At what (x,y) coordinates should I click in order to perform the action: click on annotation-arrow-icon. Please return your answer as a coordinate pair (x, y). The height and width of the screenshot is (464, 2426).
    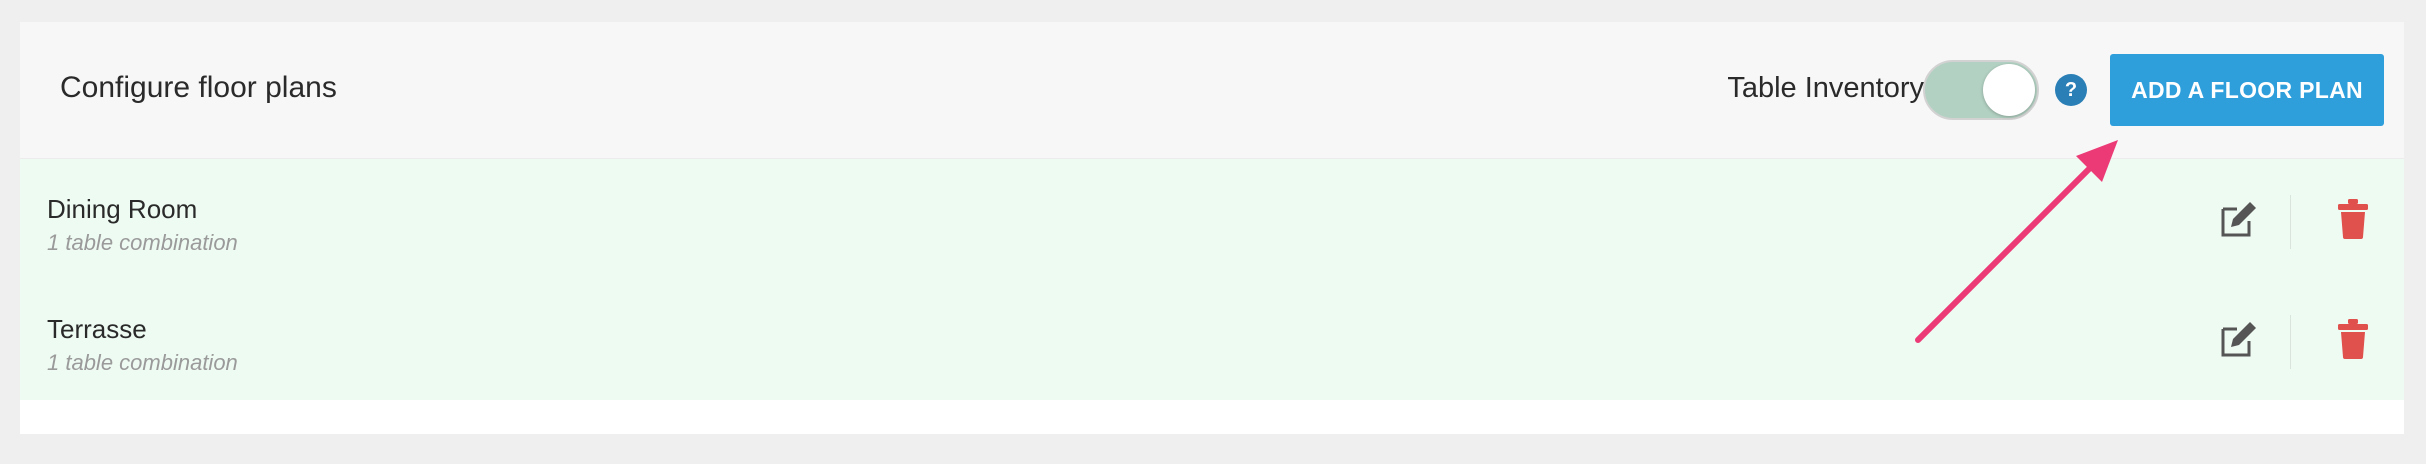
    Looking at the image, I should click on (2016, 241).